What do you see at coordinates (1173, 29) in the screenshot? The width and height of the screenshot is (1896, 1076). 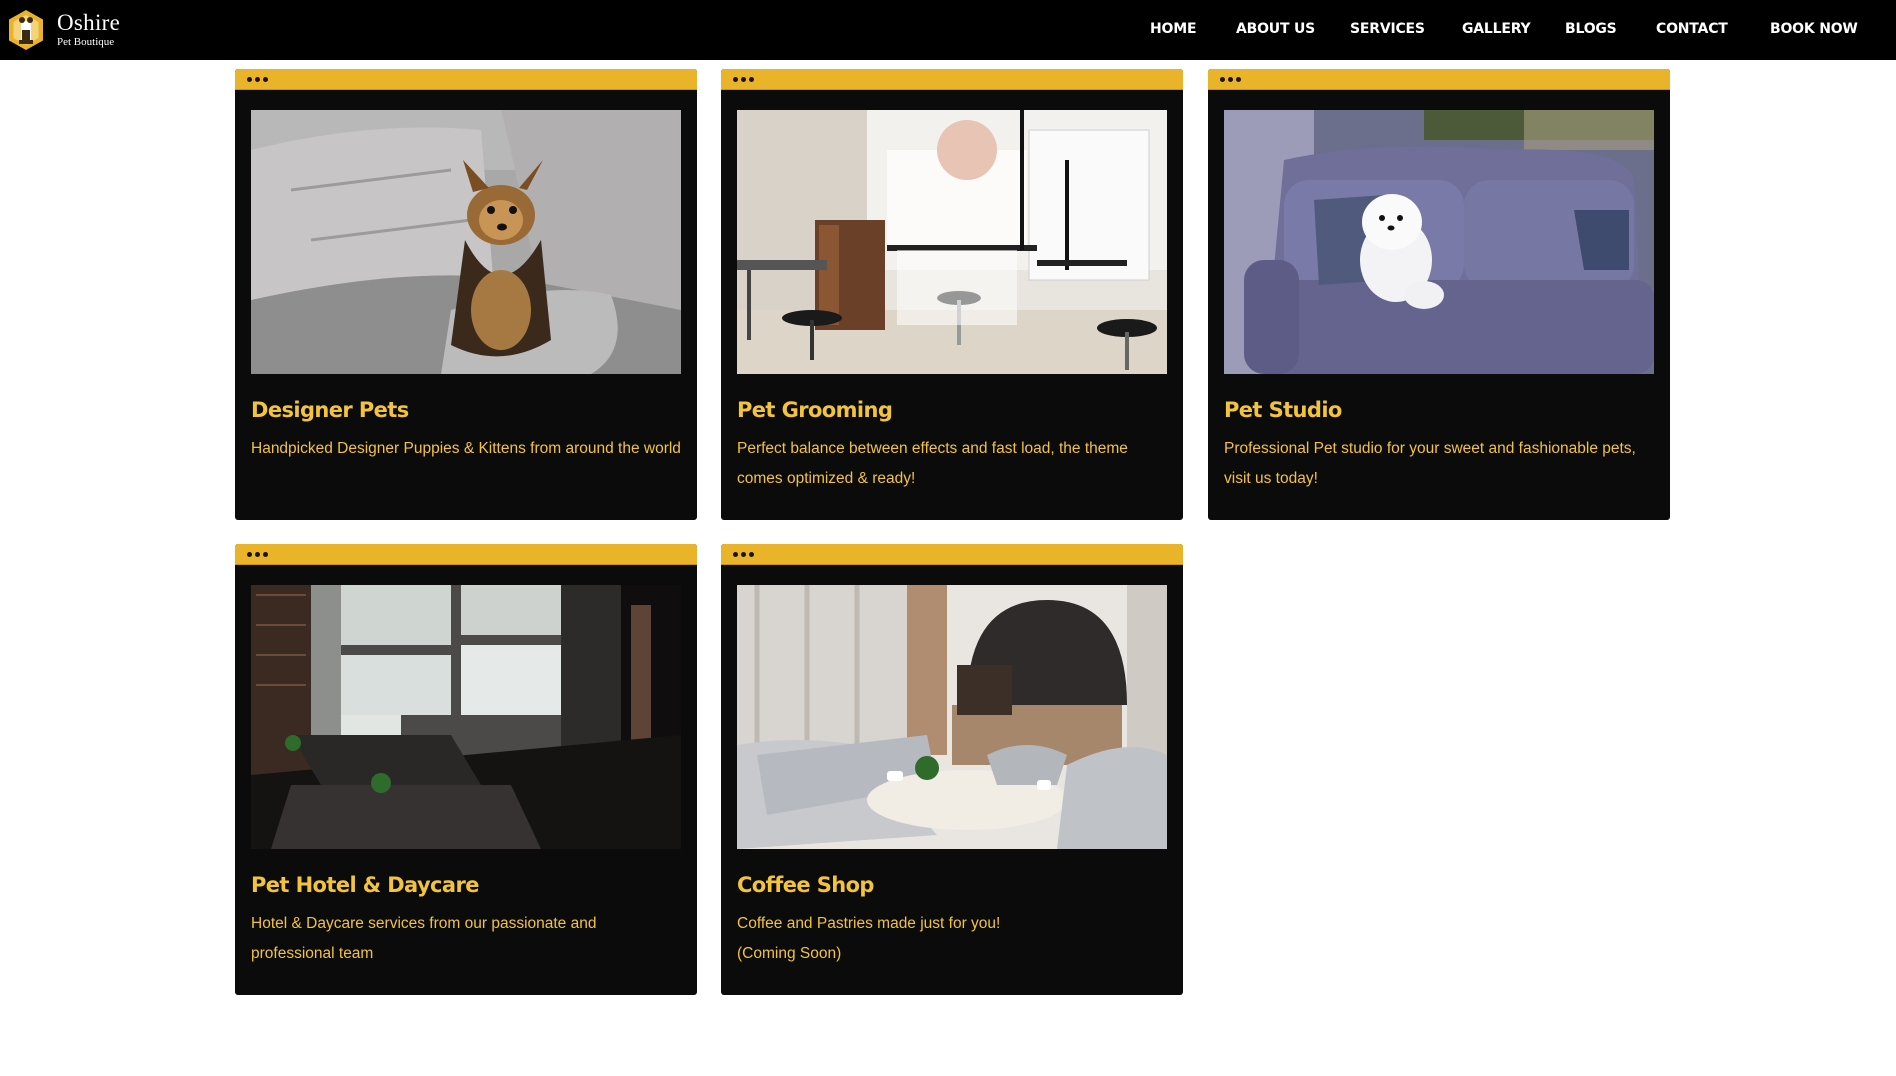 I see `nav-home: HOME` at bounding box center [1173, 29].